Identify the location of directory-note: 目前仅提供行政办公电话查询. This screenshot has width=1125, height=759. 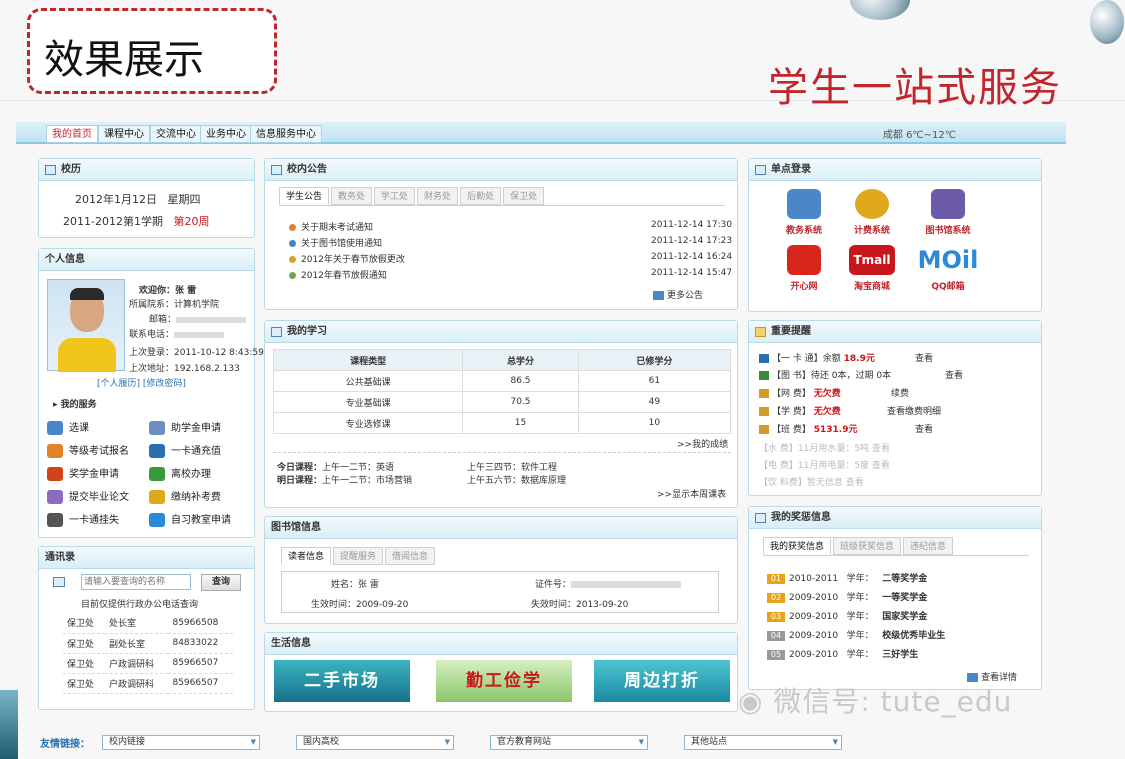
(140, 605).